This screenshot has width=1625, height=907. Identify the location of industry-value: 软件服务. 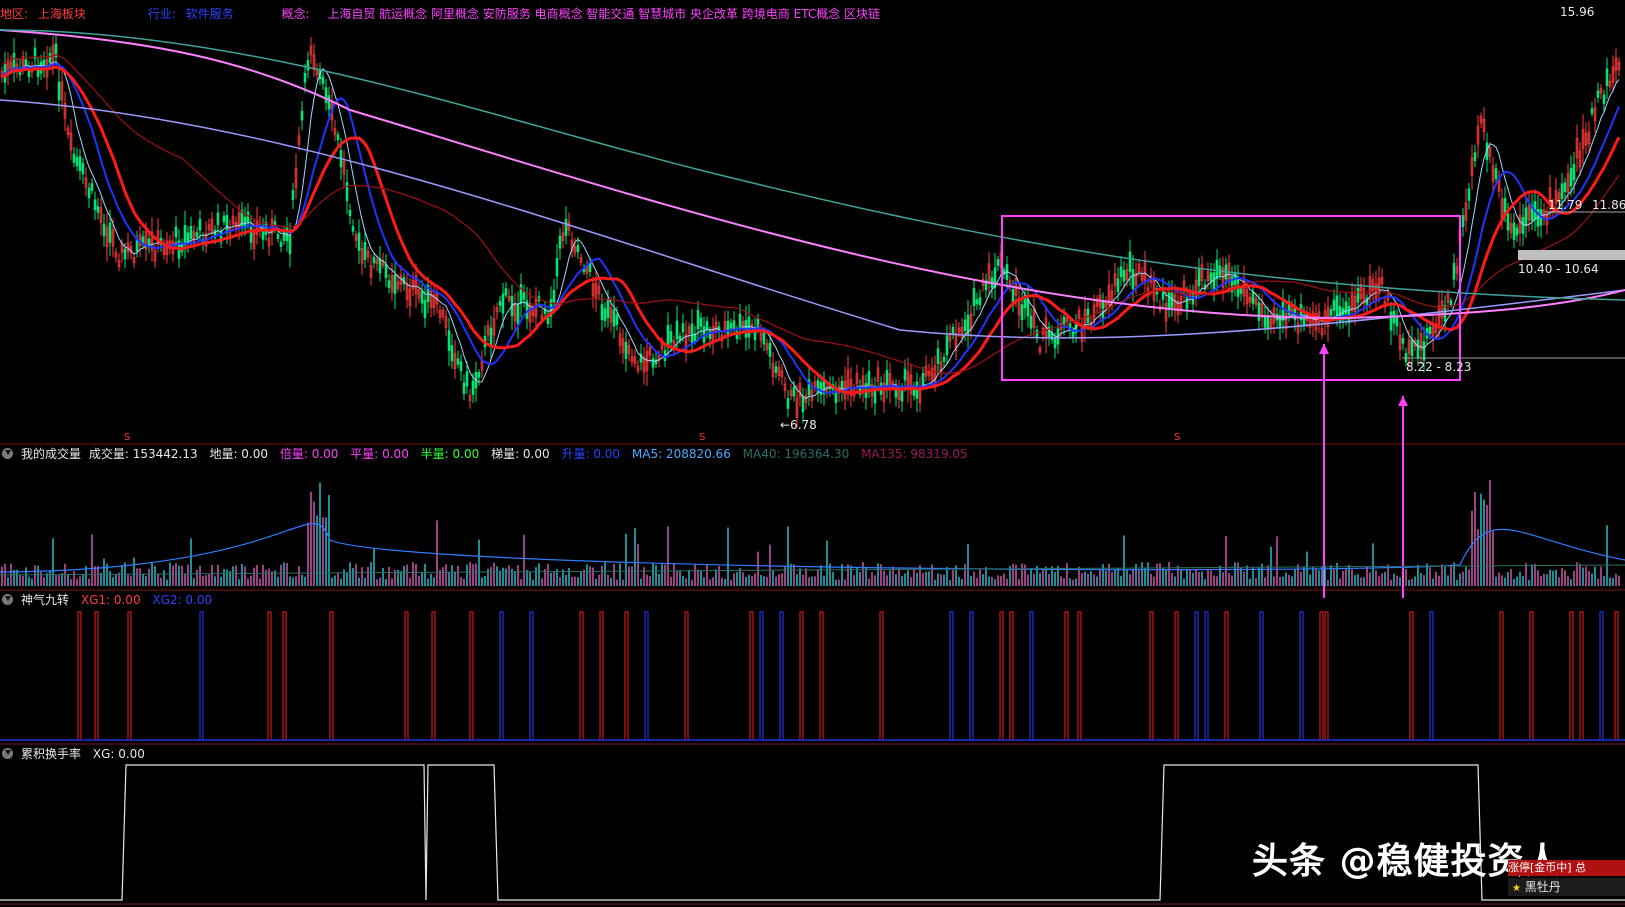
(210, 14).